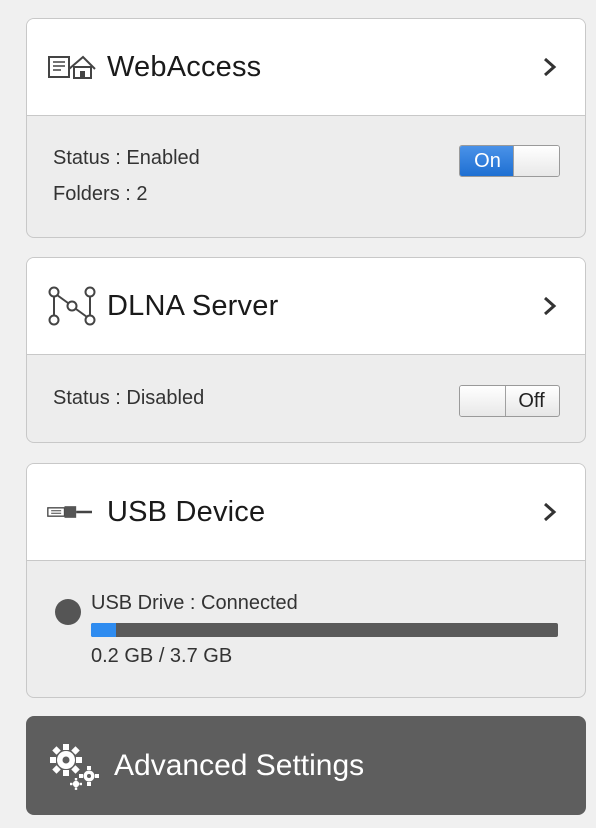 This screenshot has height=828, width=596. What do you see at coordinates (194, 603) in the screenshot?
I see `usb-drive-status: USB Drive : Connected` at bounding box center [194, 603].